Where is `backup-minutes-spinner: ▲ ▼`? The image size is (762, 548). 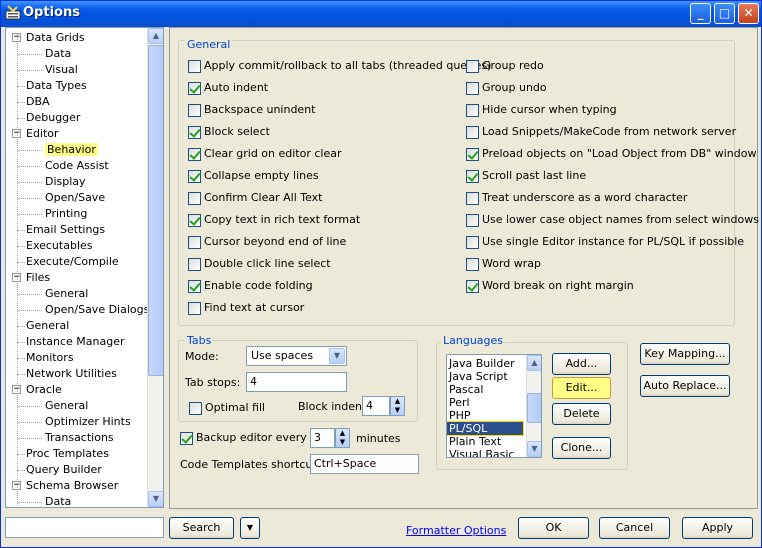
backup-minutes-spinner: ▲ ▼ is located at coordinates (342, 438).